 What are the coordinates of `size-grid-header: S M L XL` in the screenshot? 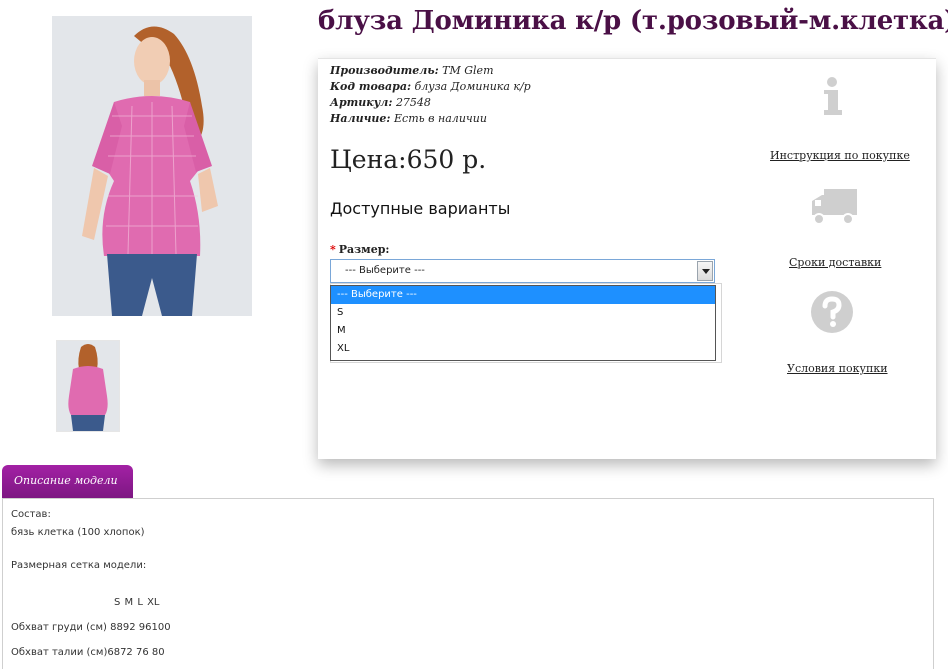 It's located at (137, 602).